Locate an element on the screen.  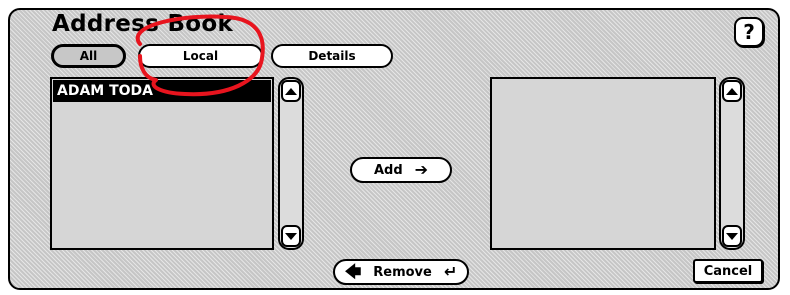
remove-button: 🡄 Remove ↵ is located at coordinates (401, 272).